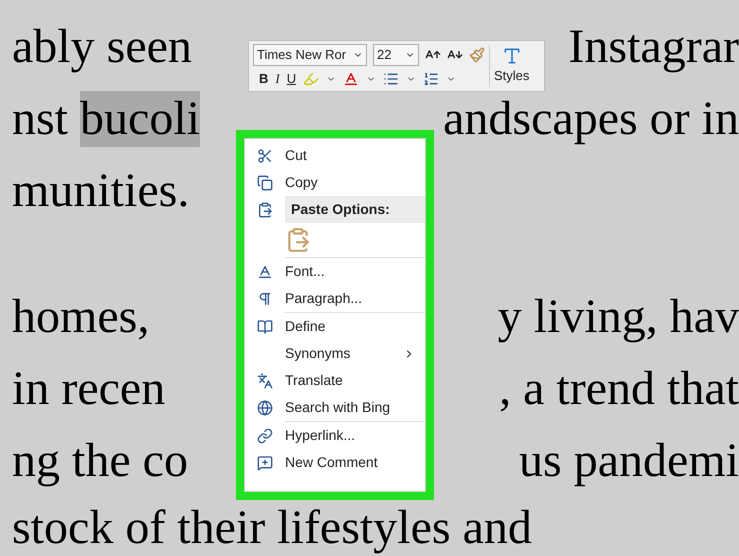  What do you see at coordinates (591, 119) in the screenshot?
I see `document-text: andscapes or in` at bounding box center [591, 119].